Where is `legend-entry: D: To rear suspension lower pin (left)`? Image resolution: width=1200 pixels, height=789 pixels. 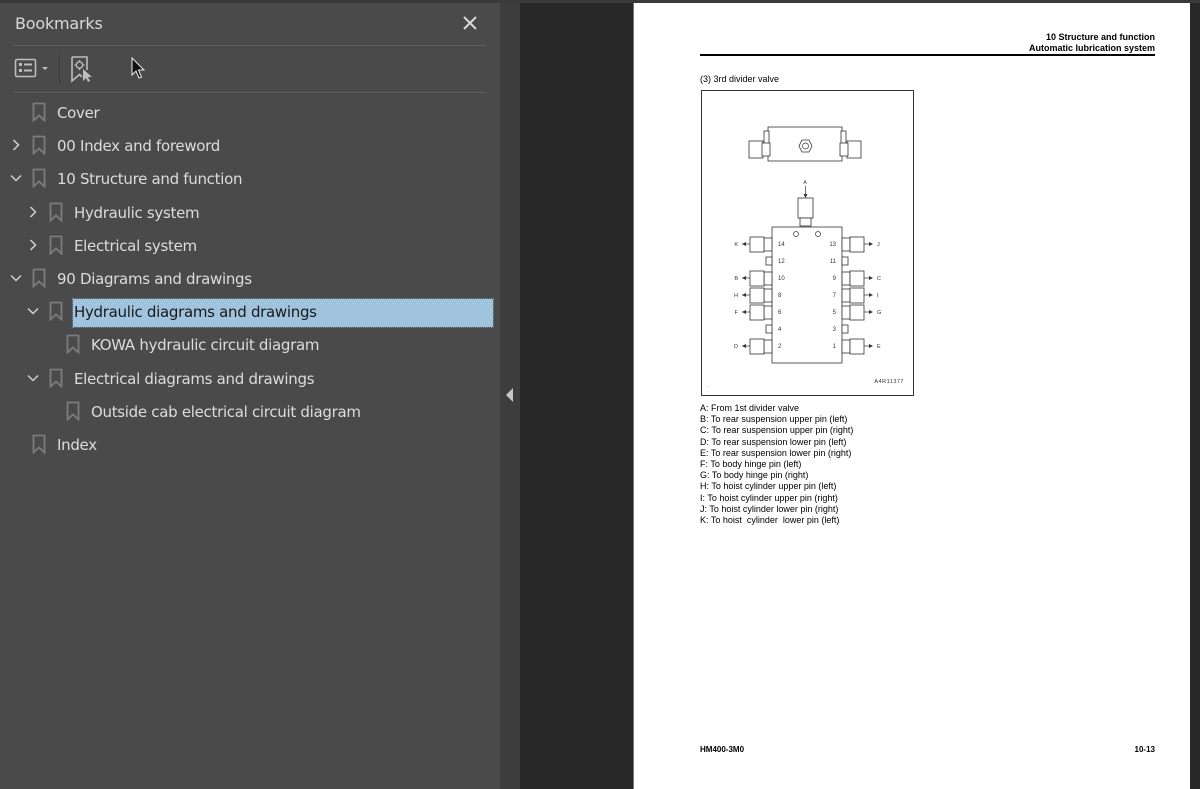
legend-entry: D: To rear suspension lower pin (left) is located at coordinates (773, 441).